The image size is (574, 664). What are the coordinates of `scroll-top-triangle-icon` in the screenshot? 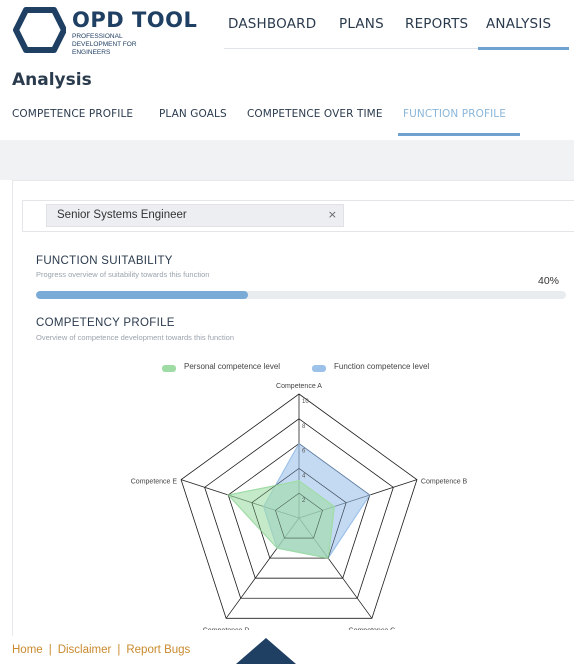 It's located at (266, 651).